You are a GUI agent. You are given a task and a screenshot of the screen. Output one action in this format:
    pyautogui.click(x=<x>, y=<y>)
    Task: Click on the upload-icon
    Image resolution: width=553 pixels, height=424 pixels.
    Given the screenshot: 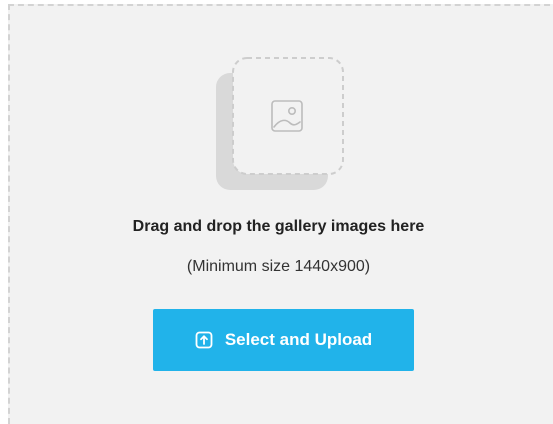 What is the action you would take?
    pyautogui.click(x=204, y=340)
    